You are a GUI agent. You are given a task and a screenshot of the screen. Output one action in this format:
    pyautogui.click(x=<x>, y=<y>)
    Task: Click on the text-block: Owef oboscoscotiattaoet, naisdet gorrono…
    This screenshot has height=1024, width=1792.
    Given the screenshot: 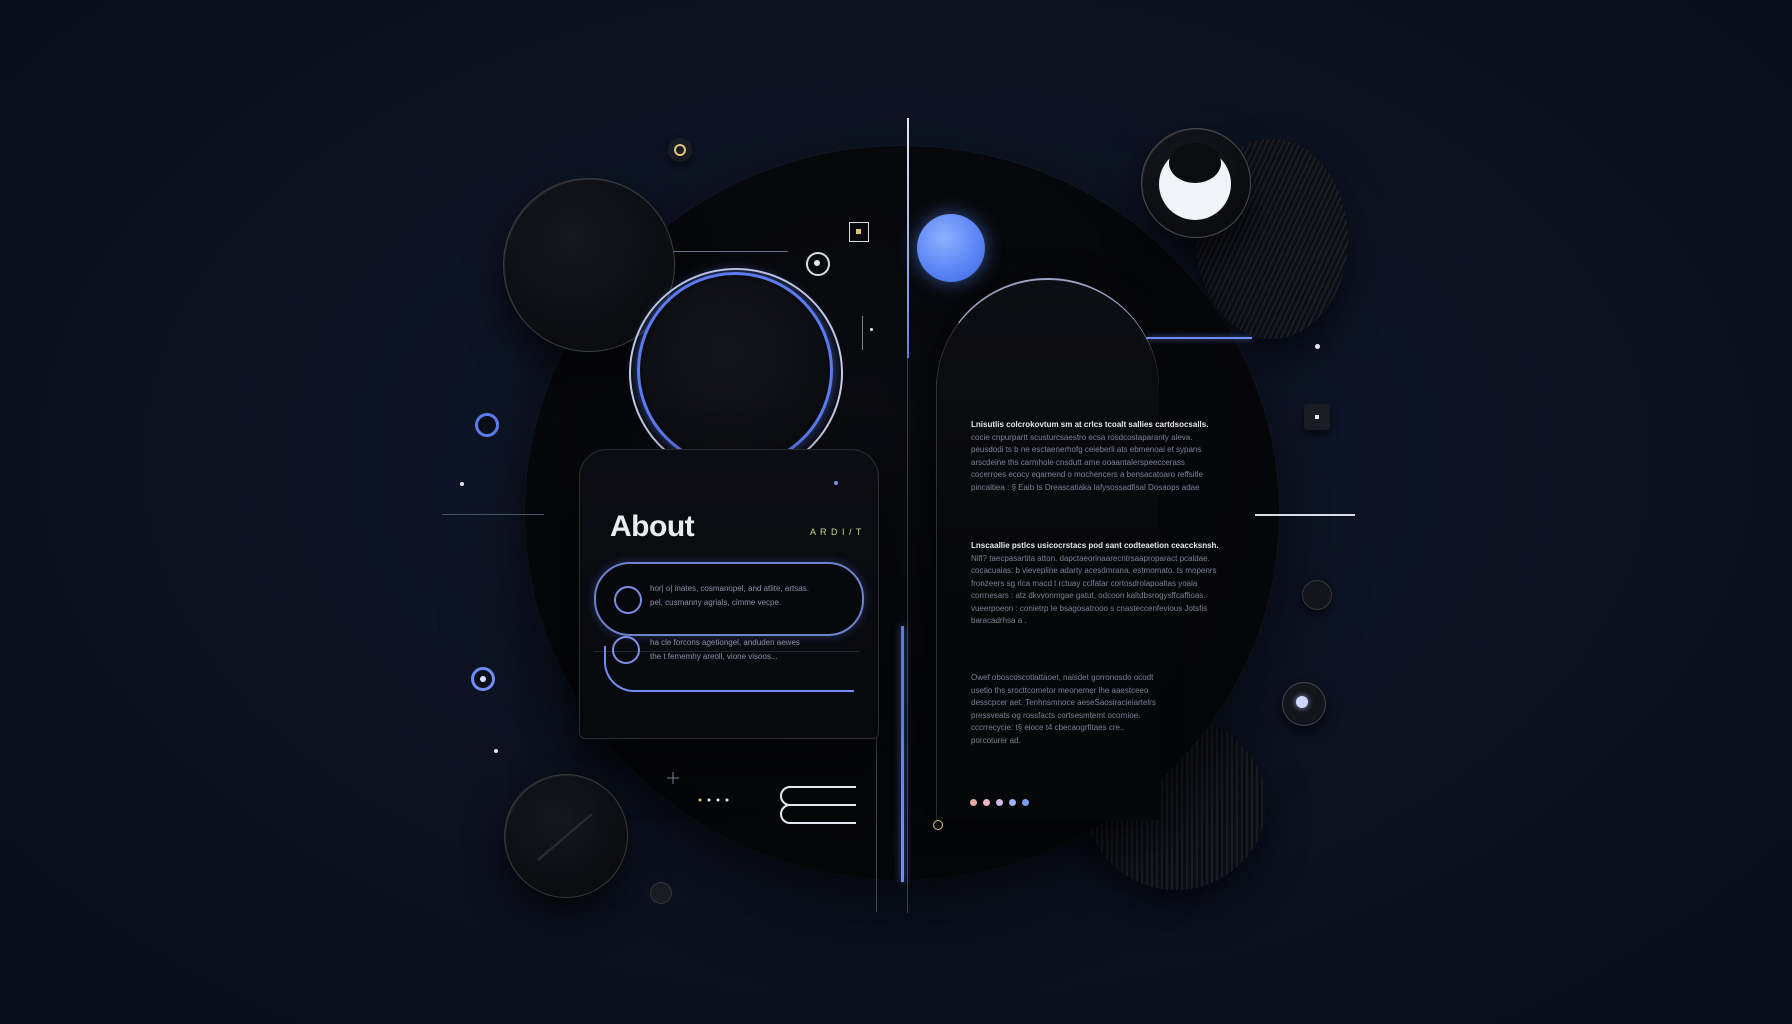 What is the action you would take?
    pyautogui.click(x=1096, y=709)
    